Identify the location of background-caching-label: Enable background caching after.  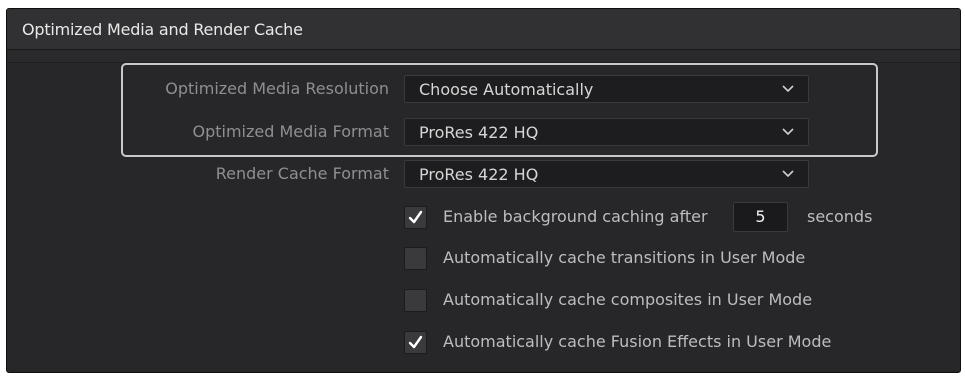
(575, 216).